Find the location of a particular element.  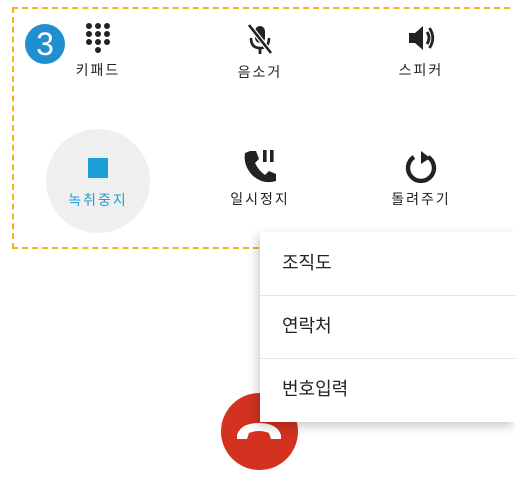

keypad-icon is located at coordinates (98, 38).